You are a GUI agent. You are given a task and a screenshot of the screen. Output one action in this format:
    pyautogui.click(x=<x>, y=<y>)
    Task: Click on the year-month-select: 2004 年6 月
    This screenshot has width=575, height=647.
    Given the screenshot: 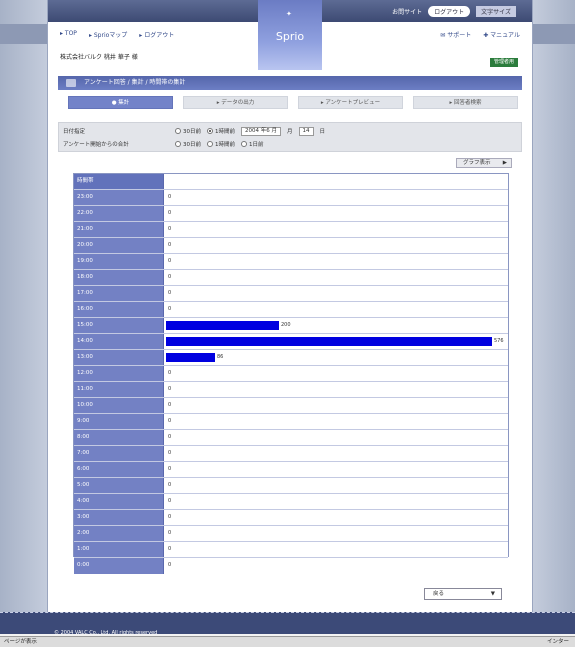 What is the action you would take?
    pyautogui.click(x=261, y=131)
    